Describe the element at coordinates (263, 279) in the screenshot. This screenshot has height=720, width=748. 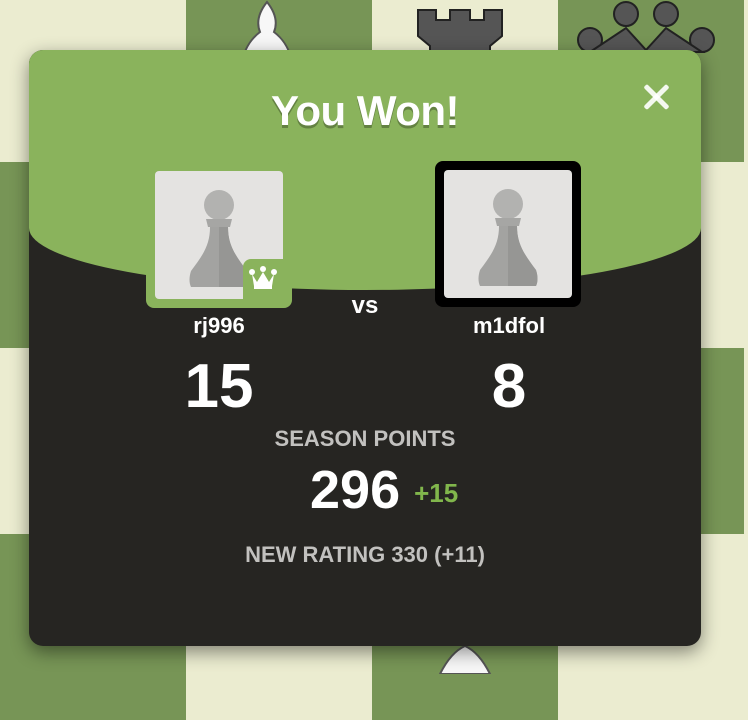
I see `crown-icon` at that location.